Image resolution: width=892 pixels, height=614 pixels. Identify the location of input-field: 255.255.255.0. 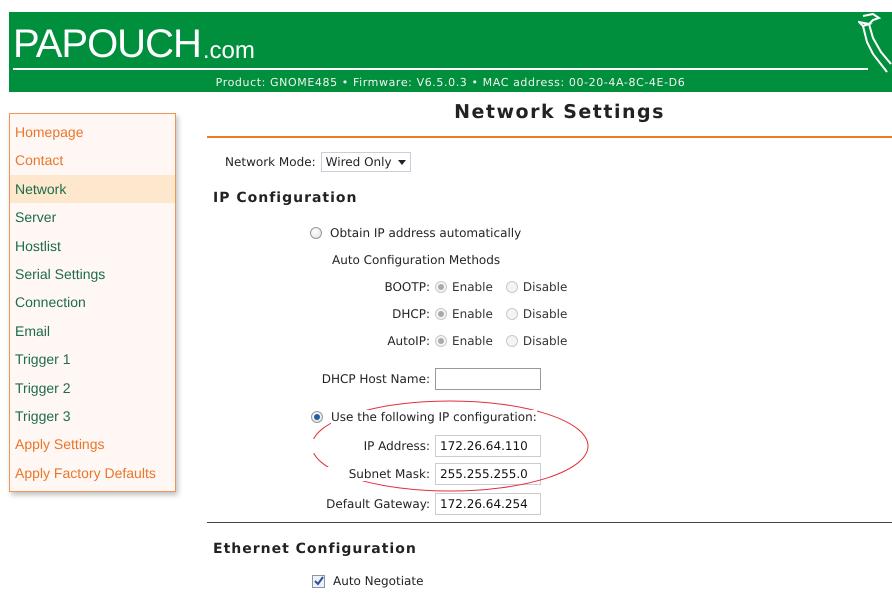
(488, 473).